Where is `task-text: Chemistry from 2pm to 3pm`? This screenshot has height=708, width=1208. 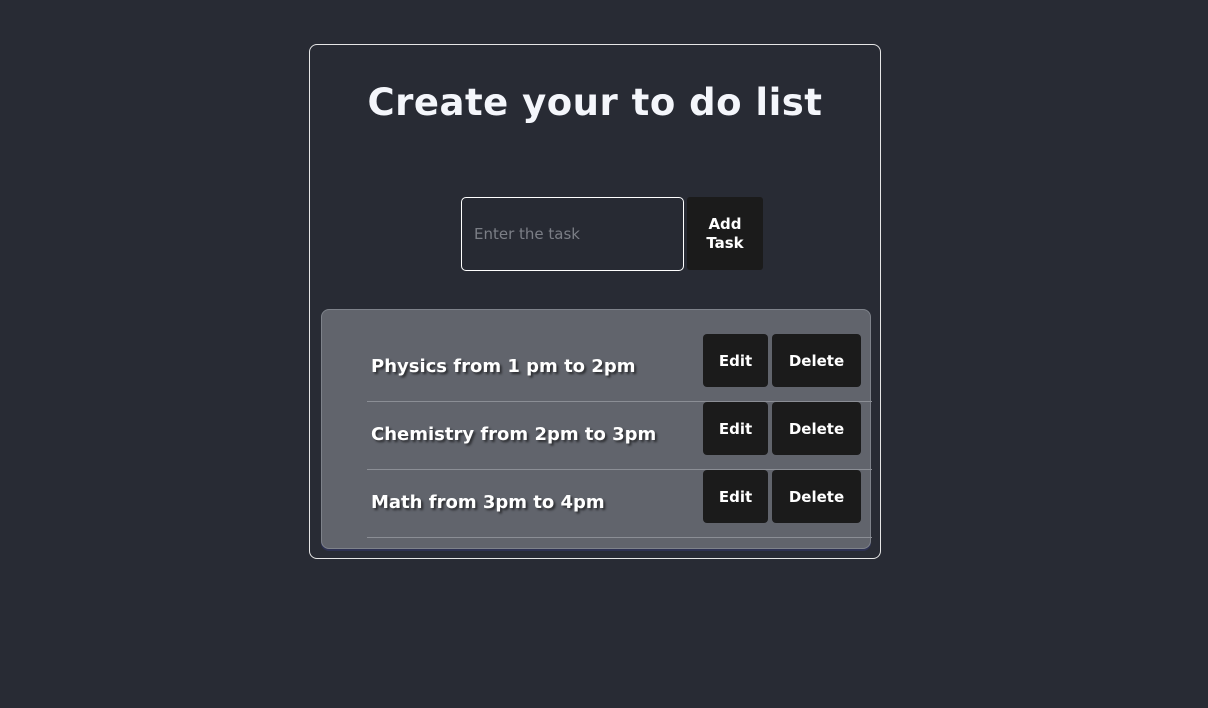
task-text: Chemistry from 2pm to 3pm is located at coordinates (514, 434).